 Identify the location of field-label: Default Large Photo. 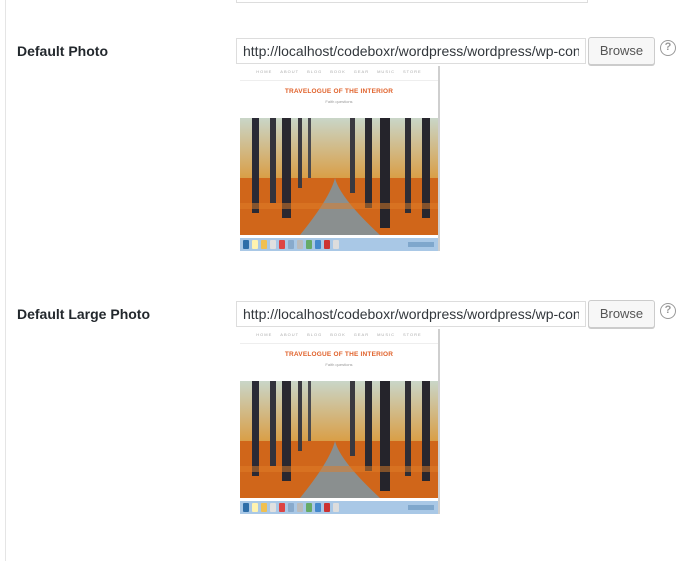
(84, 314).